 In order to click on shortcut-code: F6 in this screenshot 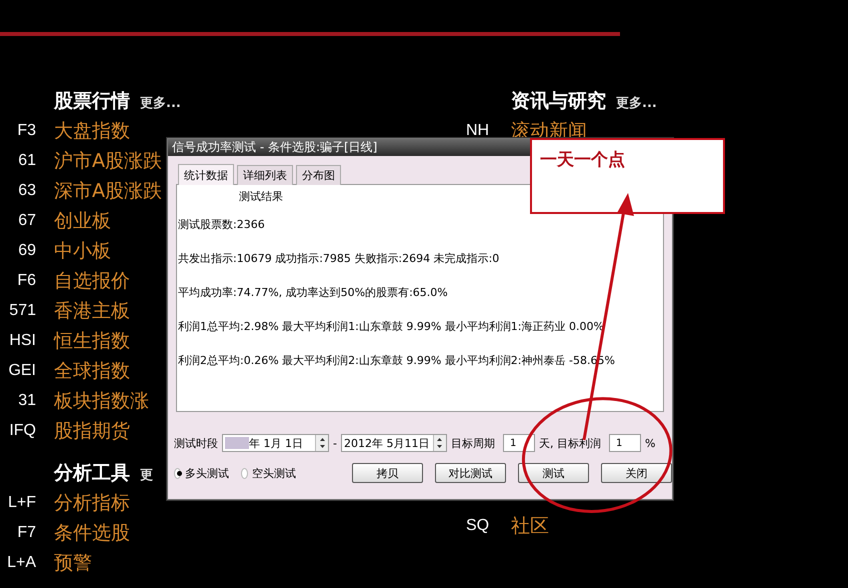, I will do `click(26, 281)`.